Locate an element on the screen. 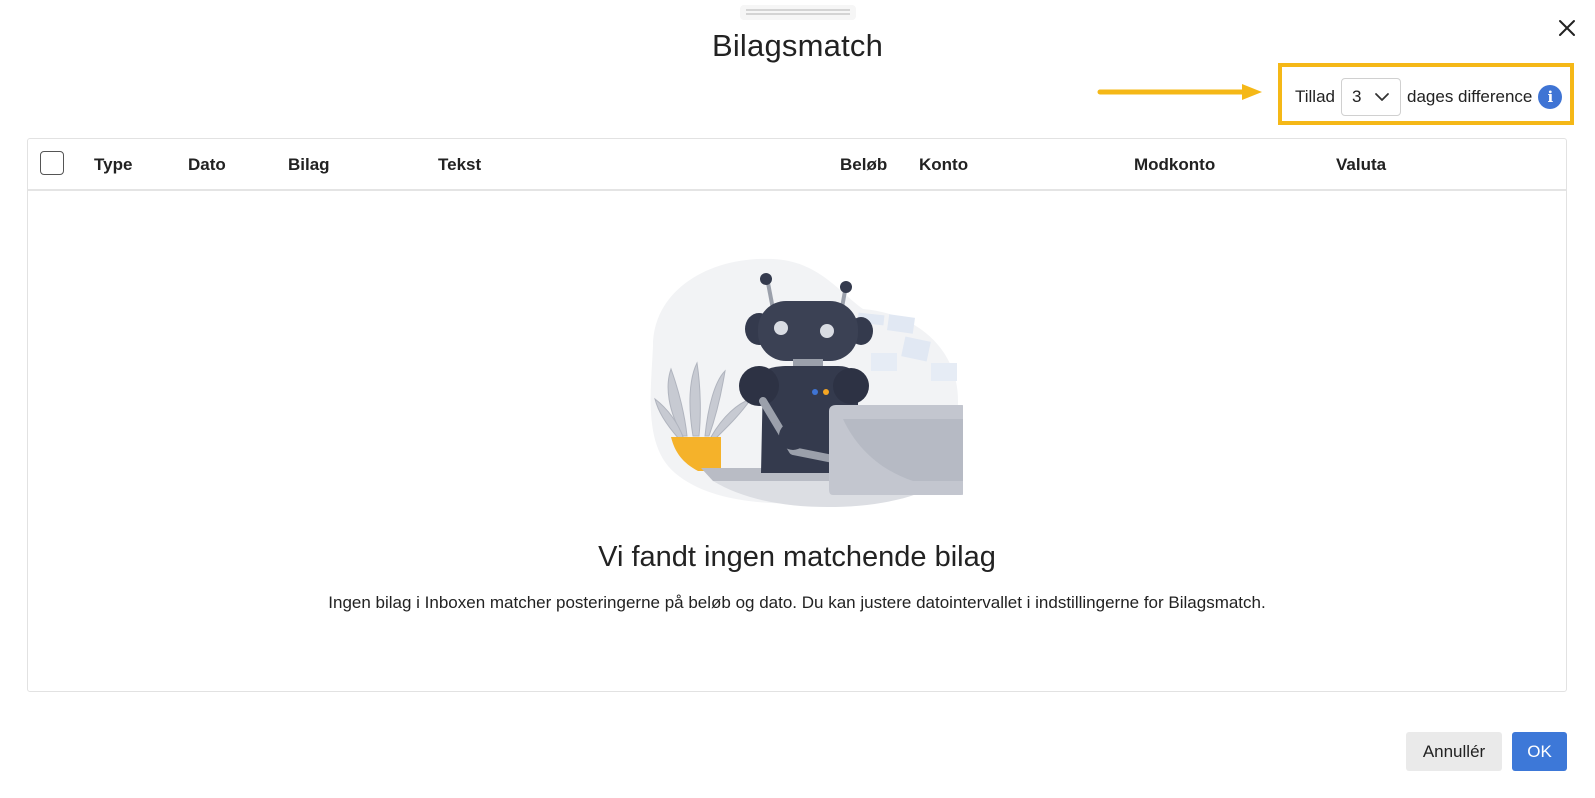 The image size is (1595, 798). tolerance-label-after: dages difference is located at coordinates (1470, 96).